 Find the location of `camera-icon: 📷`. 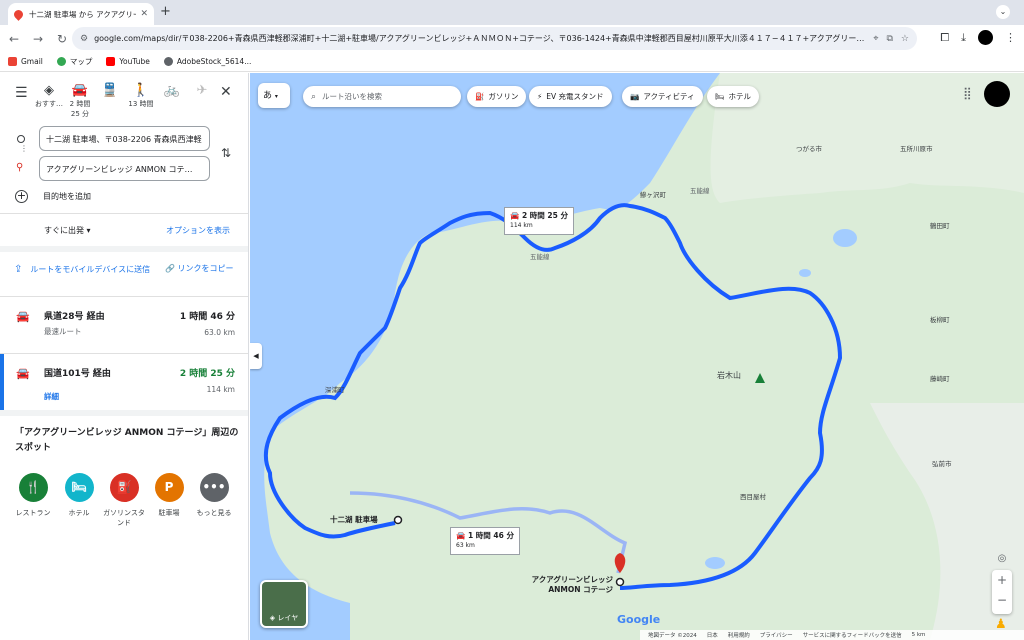

camera-icon: 📷 is located at coordinates (635, 96).